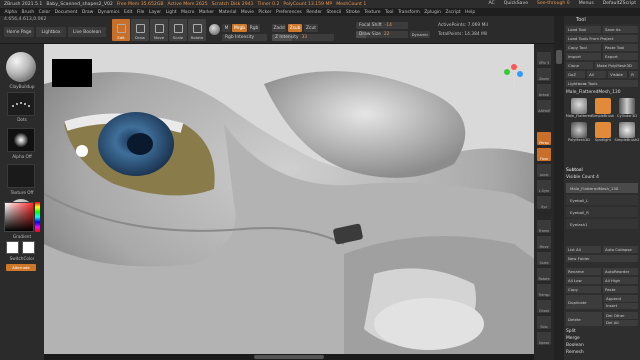  Describe the element at coordinates (44, 12) in the screenshot. I see `menu-color: Color` at that location.